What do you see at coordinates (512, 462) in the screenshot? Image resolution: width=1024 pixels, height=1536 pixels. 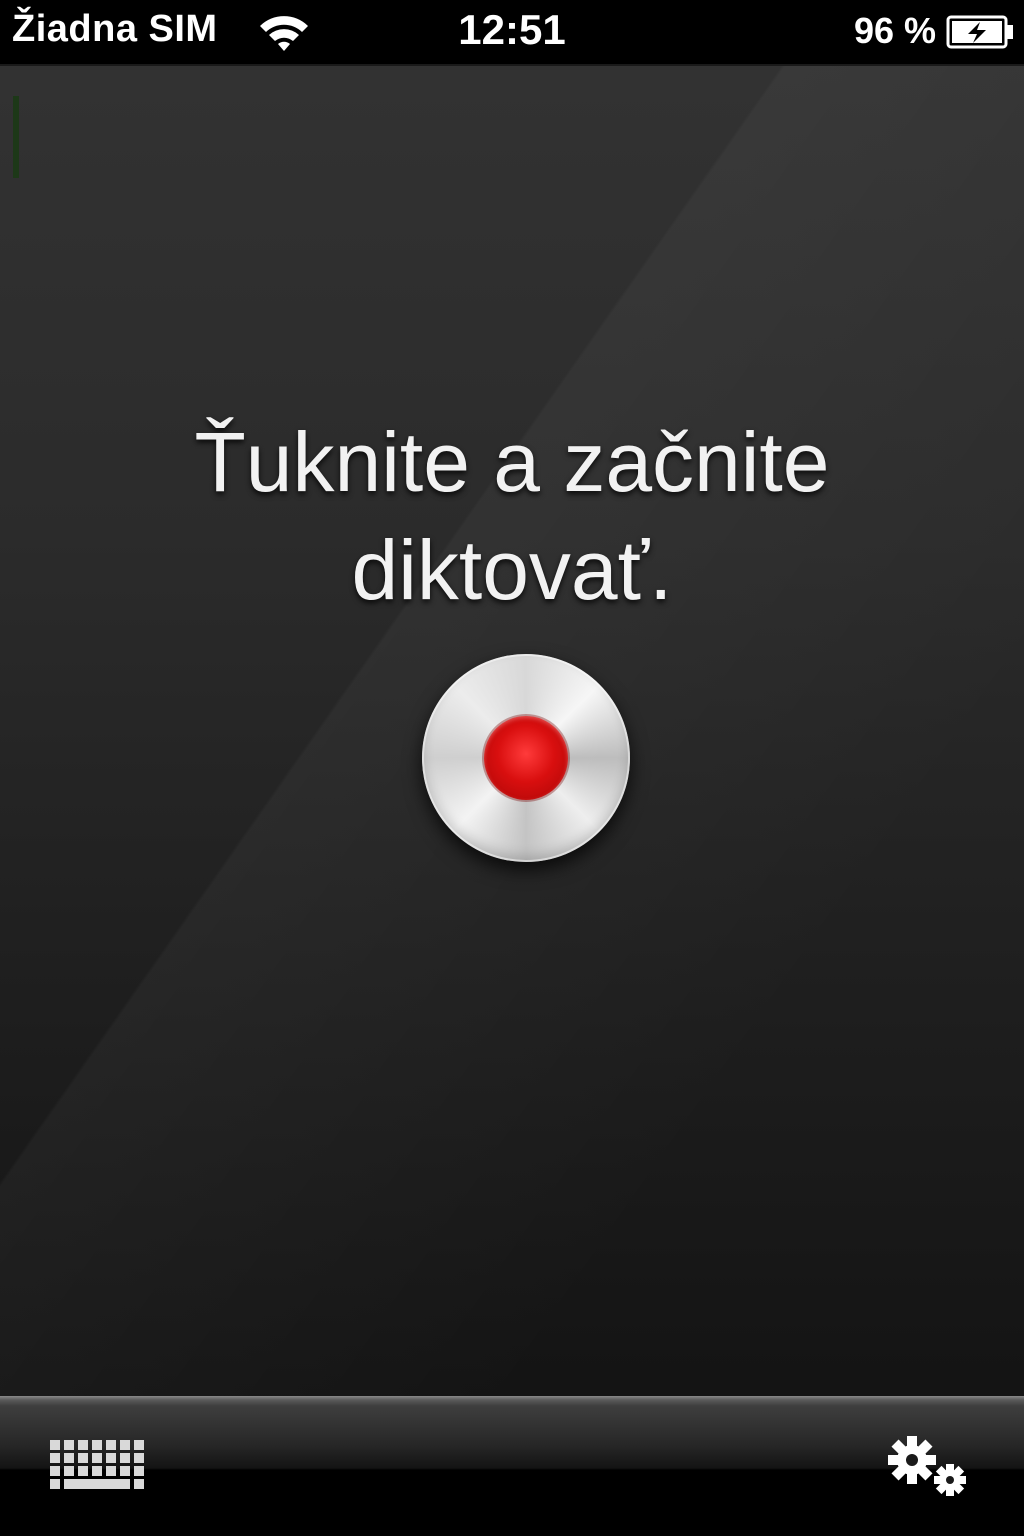 I see `prompt-line-1: Ťuknite a začnite` at bounding box center [512, 462].